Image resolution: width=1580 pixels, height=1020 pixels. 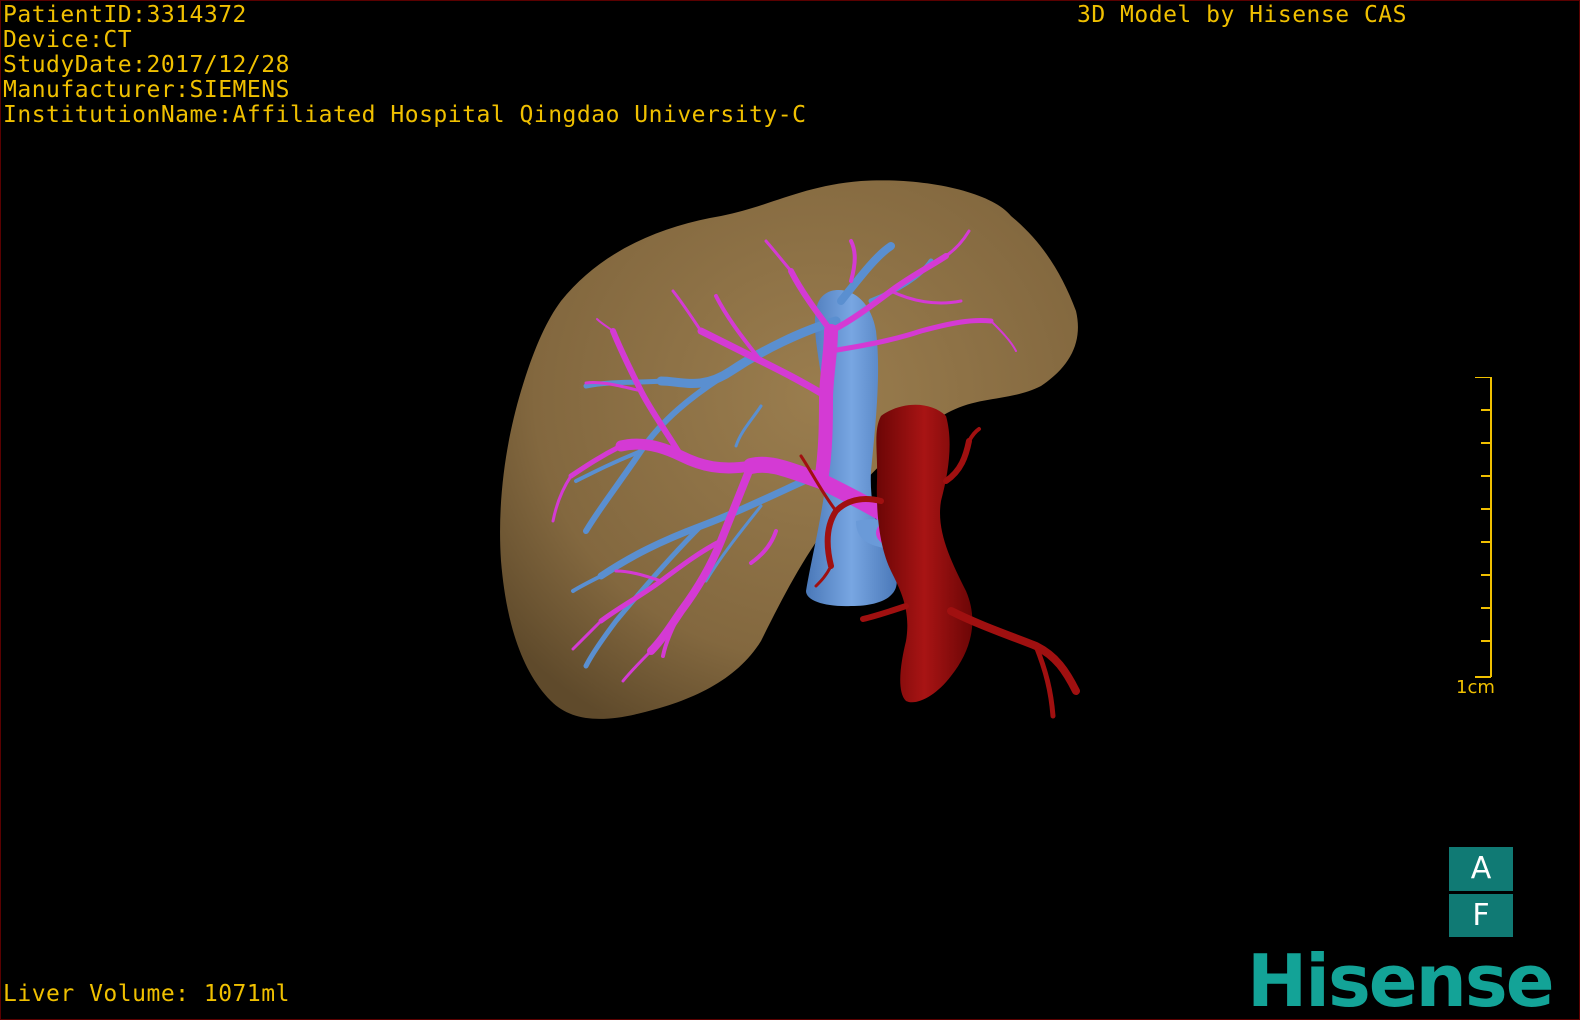 I want to click on hisense-logo: Hisense, so click(x=1401, y=979).